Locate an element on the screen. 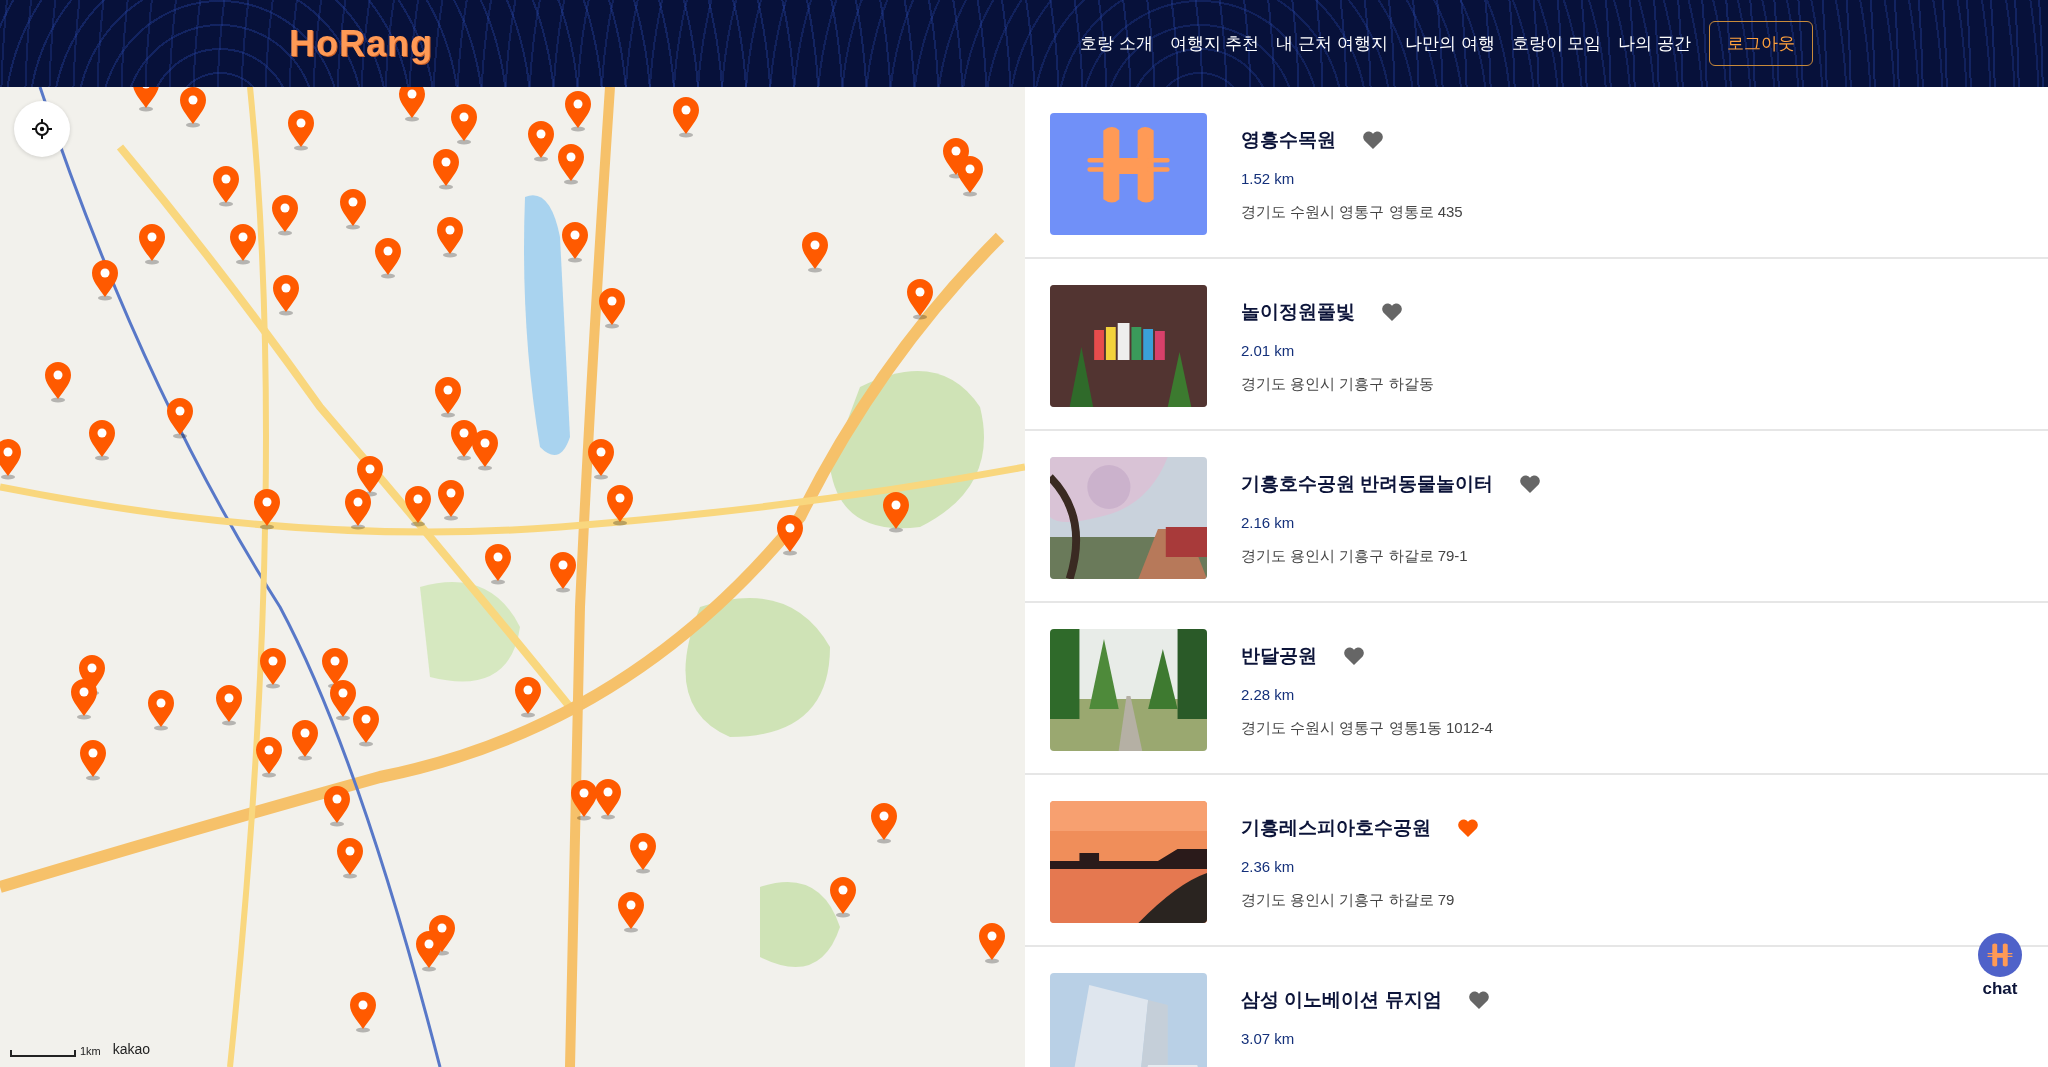 Image resolution: width=2048 pixels, height=1067 pixels. address-label: 경기도 수원시 영통구 영통1동 1012-4 is located at coordinates (1367, 728).